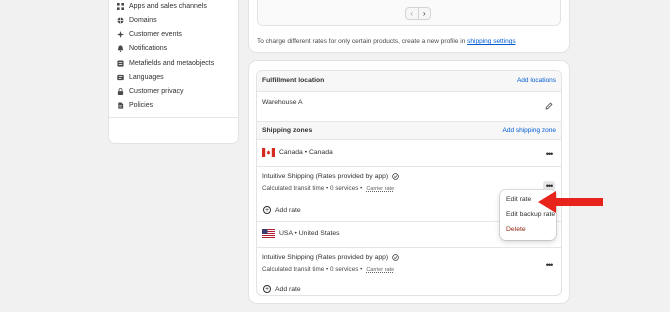  I want to click on bell-icon, so click(120, 48).